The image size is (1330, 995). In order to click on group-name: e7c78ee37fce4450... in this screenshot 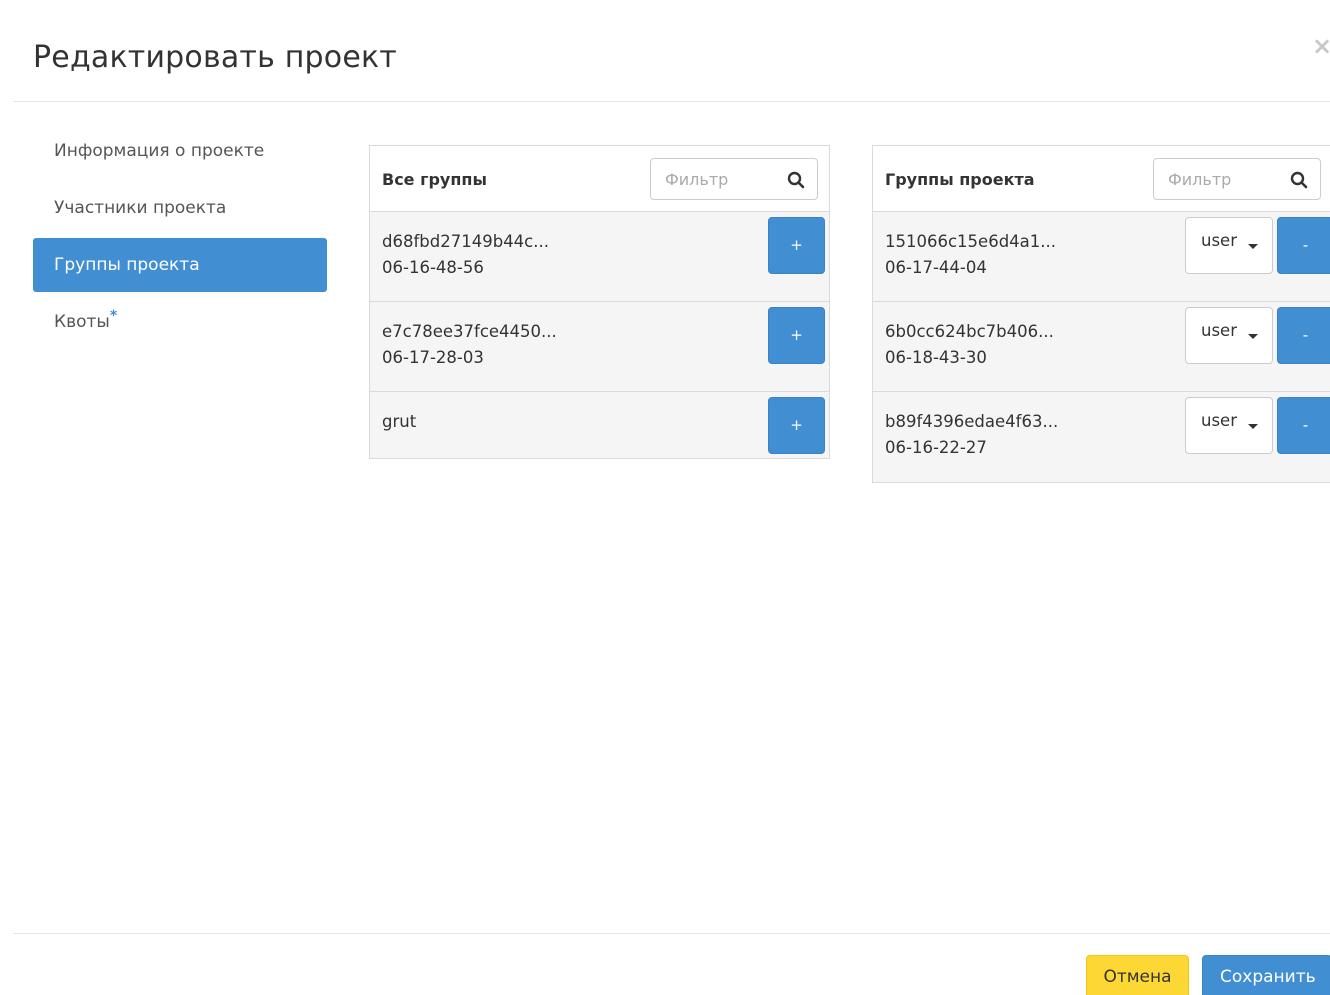, I will do `click(469, 331)`.